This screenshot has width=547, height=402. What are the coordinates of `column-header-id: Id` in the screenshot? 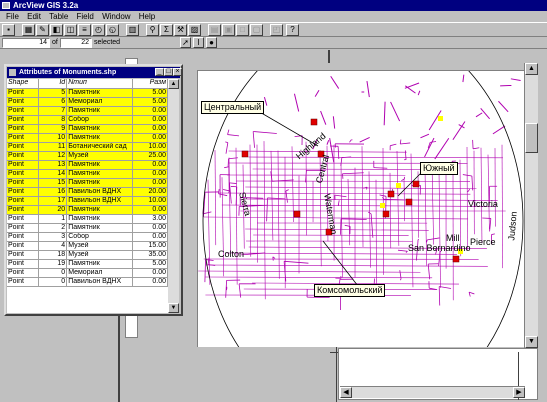 It's located at (53, 84).